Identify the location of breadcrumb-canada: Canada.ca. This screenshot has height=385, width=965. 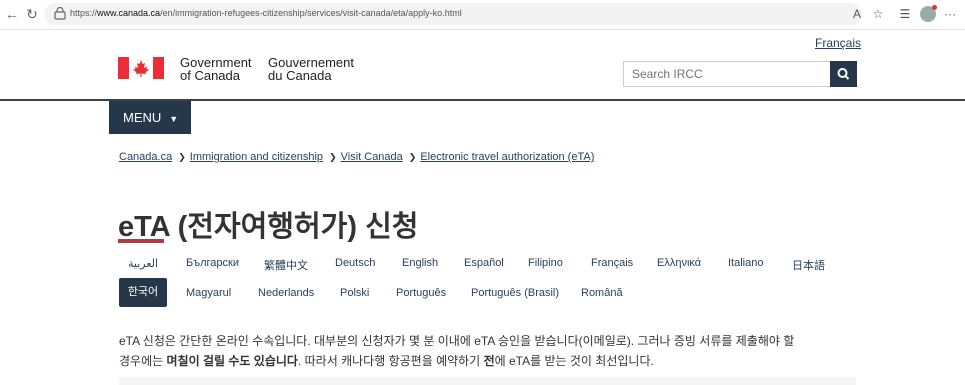
(145, 157).